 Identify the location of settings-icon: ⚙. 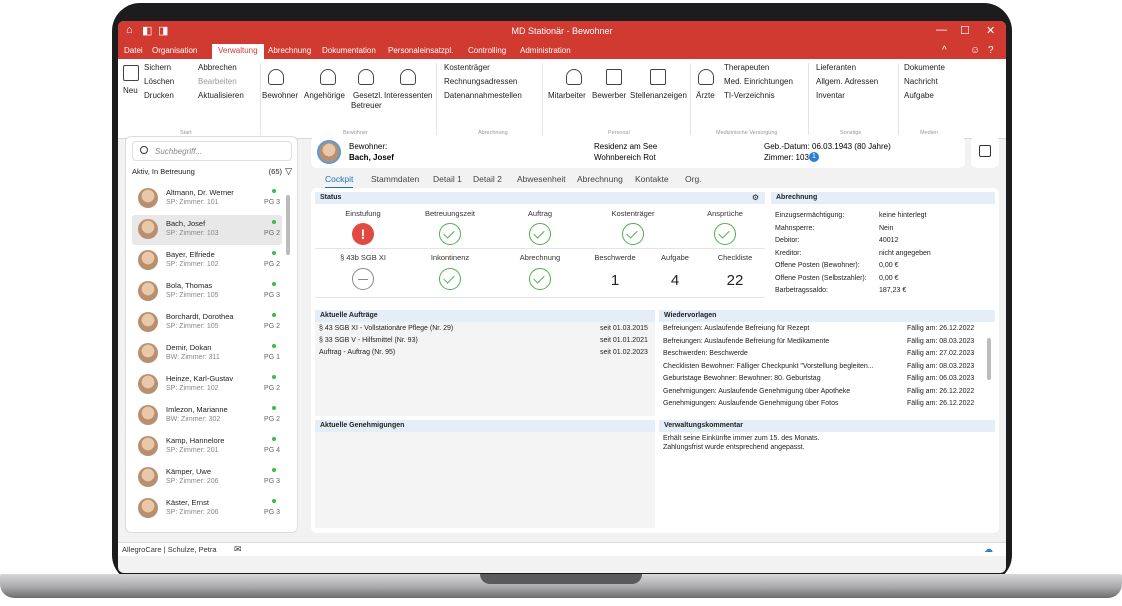
(755, 197).